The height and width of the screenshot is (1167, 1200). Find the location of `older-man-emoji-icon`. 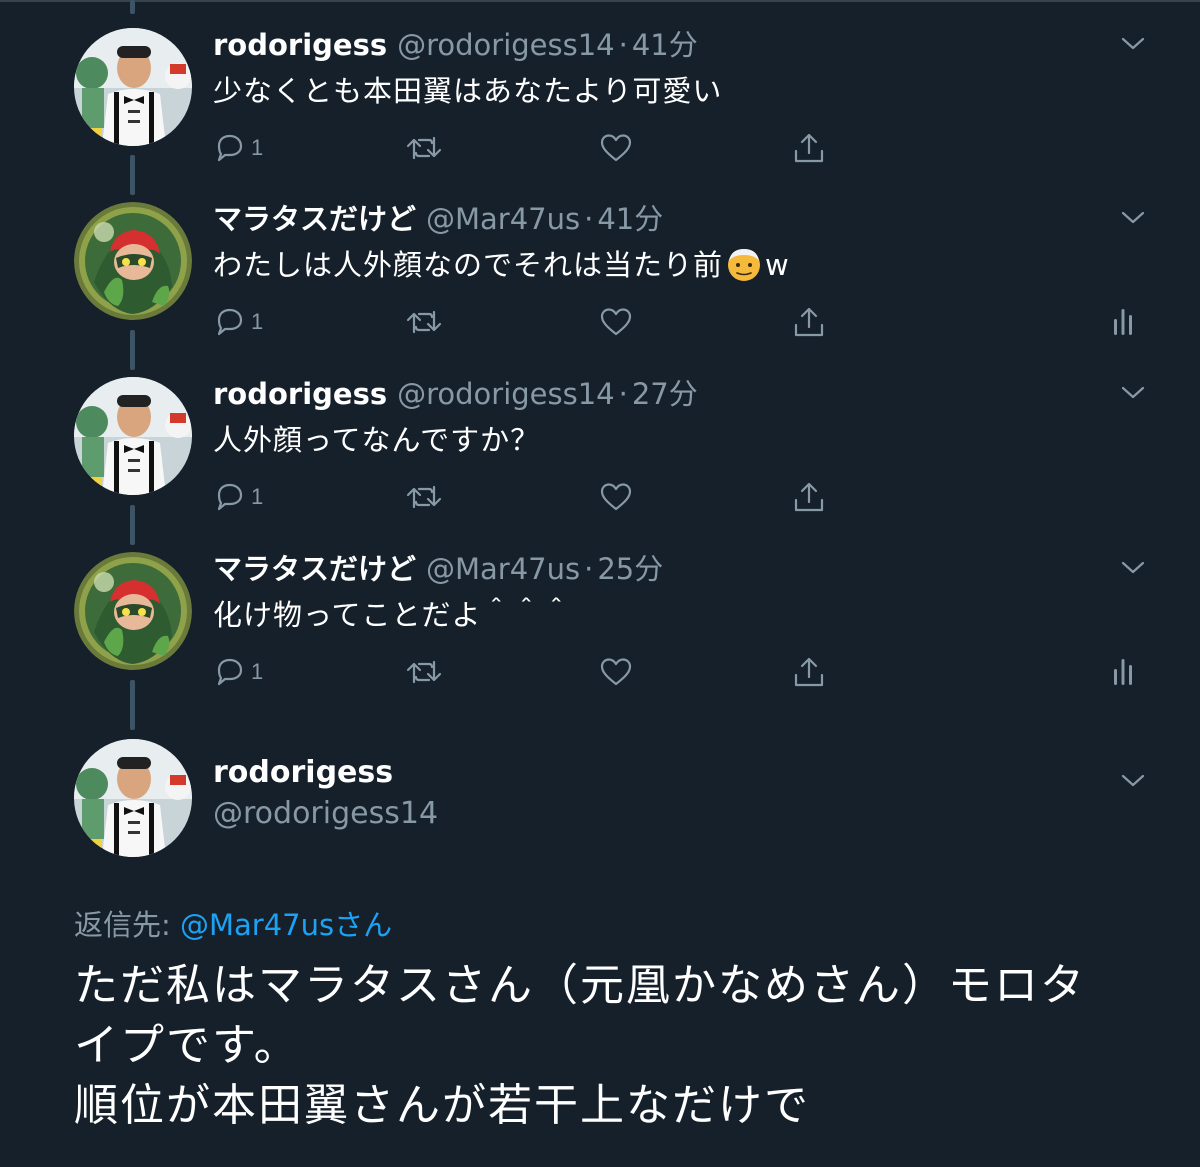

older-man-emoji-icon is located at coordinates (744, 265).